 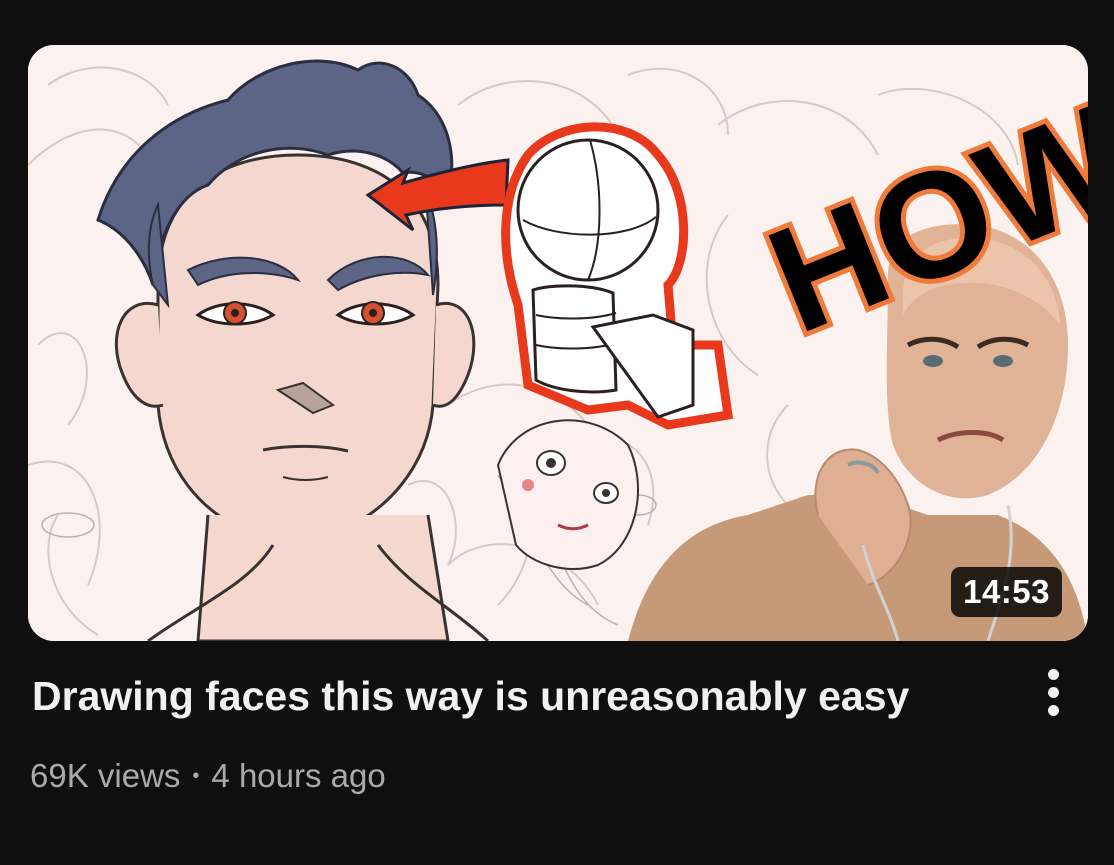 I want to click on more-vert-icon, so click(x=1053, y=692).